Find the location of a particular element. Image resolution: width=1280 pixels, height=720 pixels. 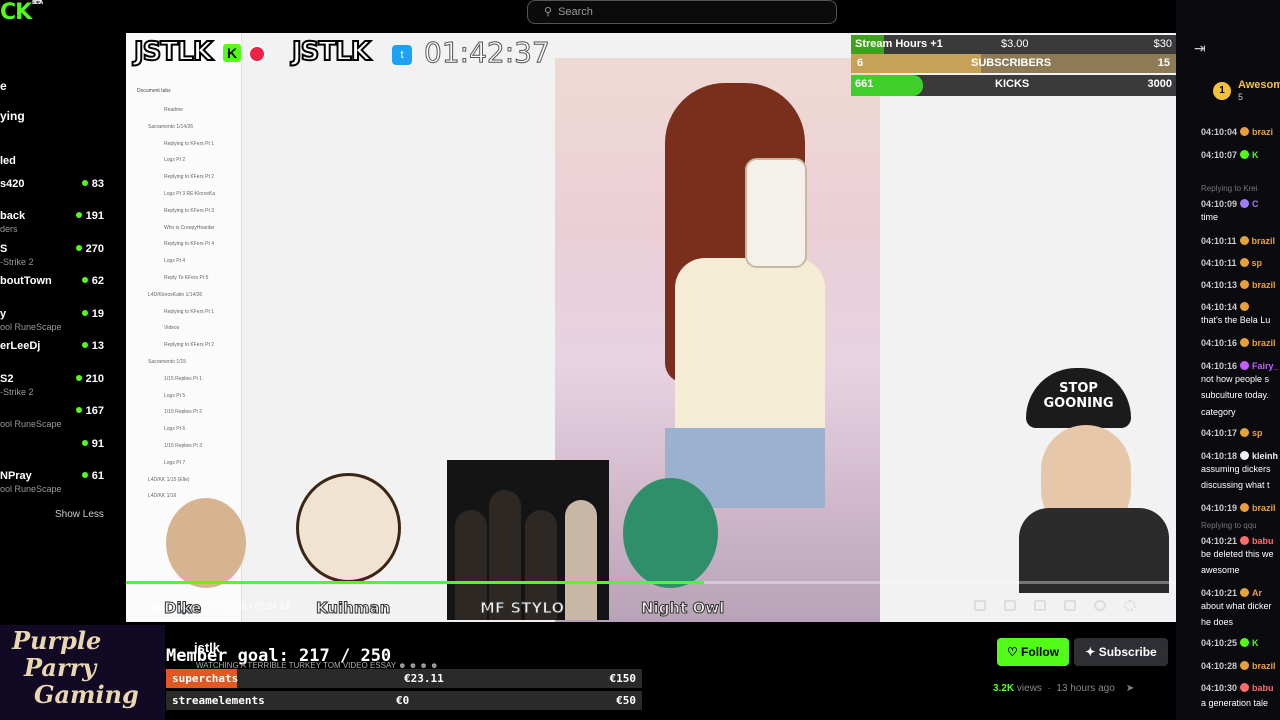

sidebar-section-label: e is located at coordinates (3, 86).